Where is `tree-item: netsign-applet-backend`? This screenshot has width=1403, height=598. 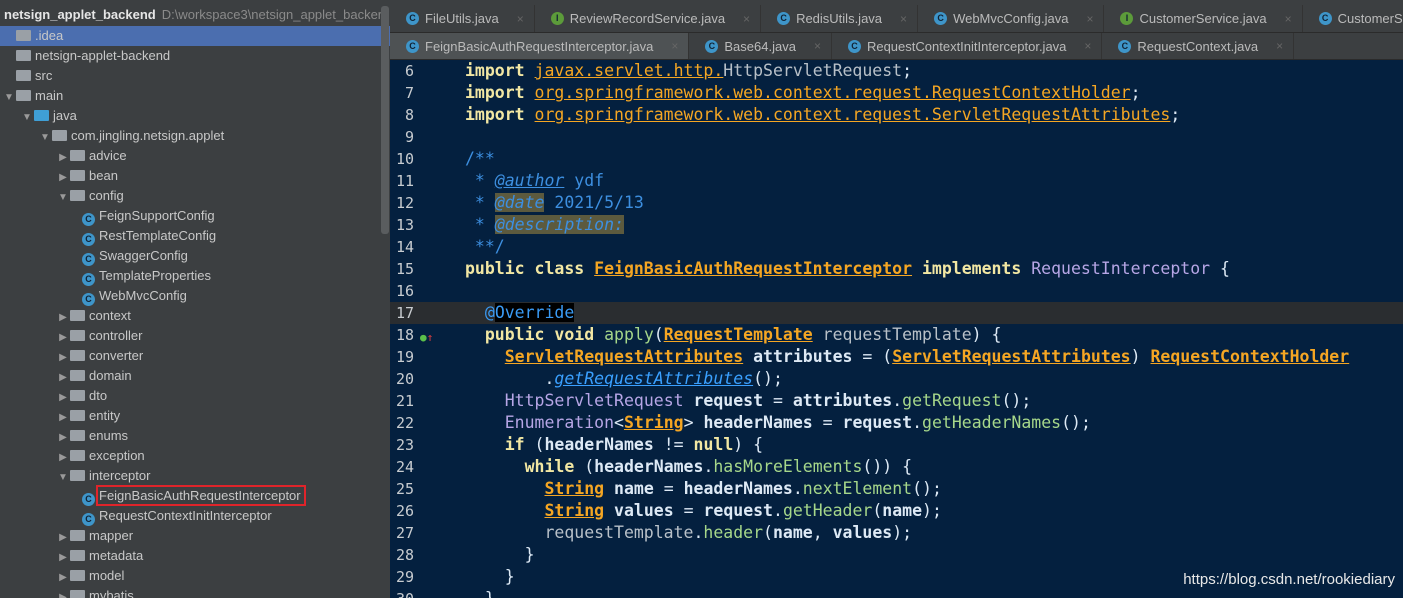 tree-item: netsign-applet-backend is located at coordinates (195, 56).